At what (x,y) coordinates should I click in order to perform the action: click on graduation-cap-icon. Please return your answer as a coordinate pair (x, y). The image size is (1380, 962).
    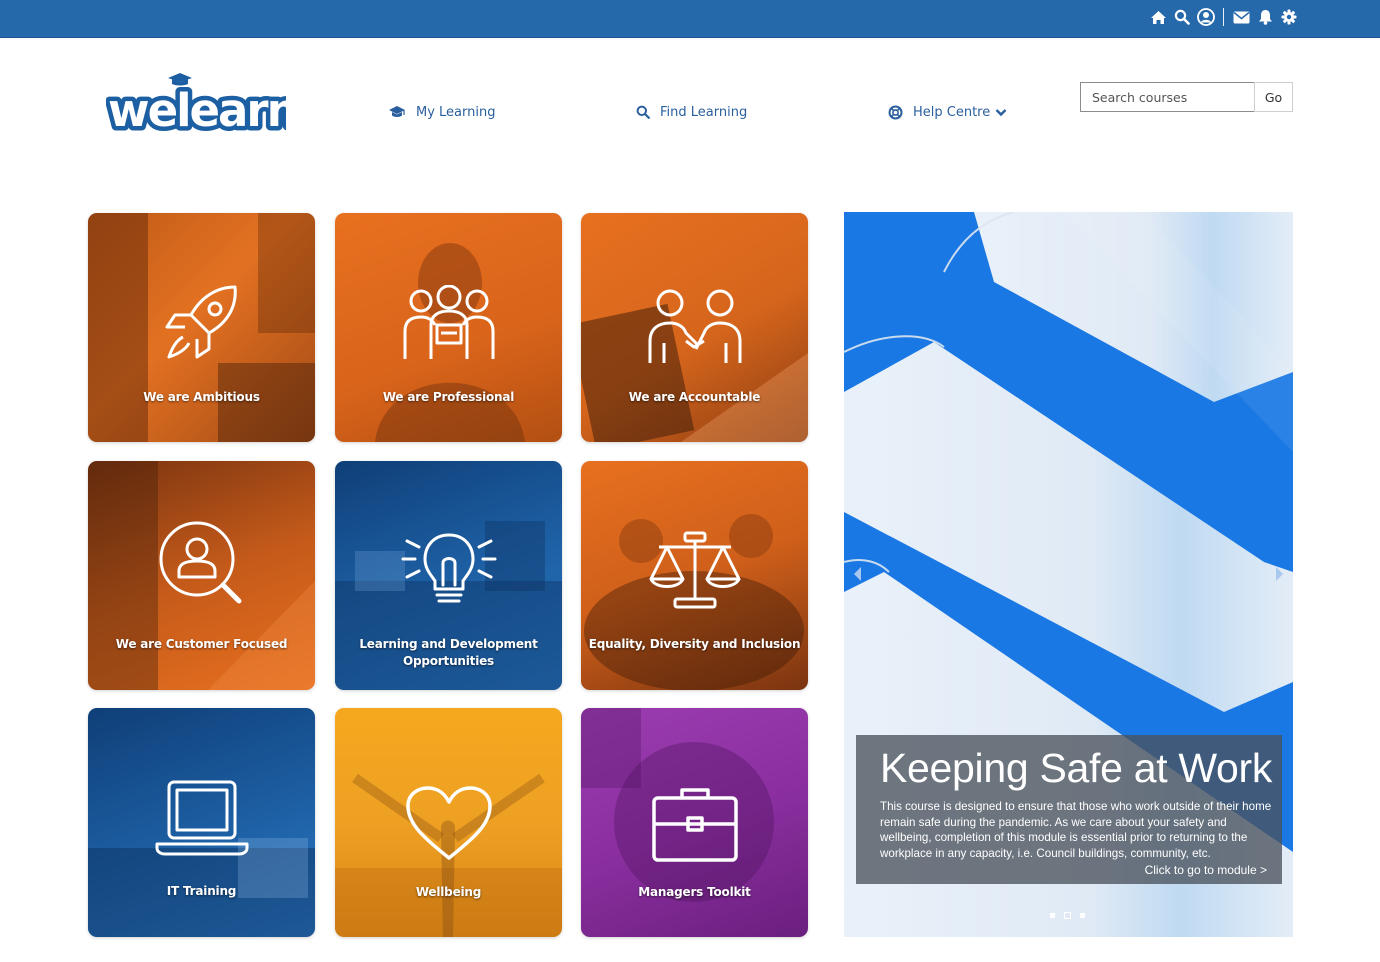
    Looking at the image, I should click on (397, 112).